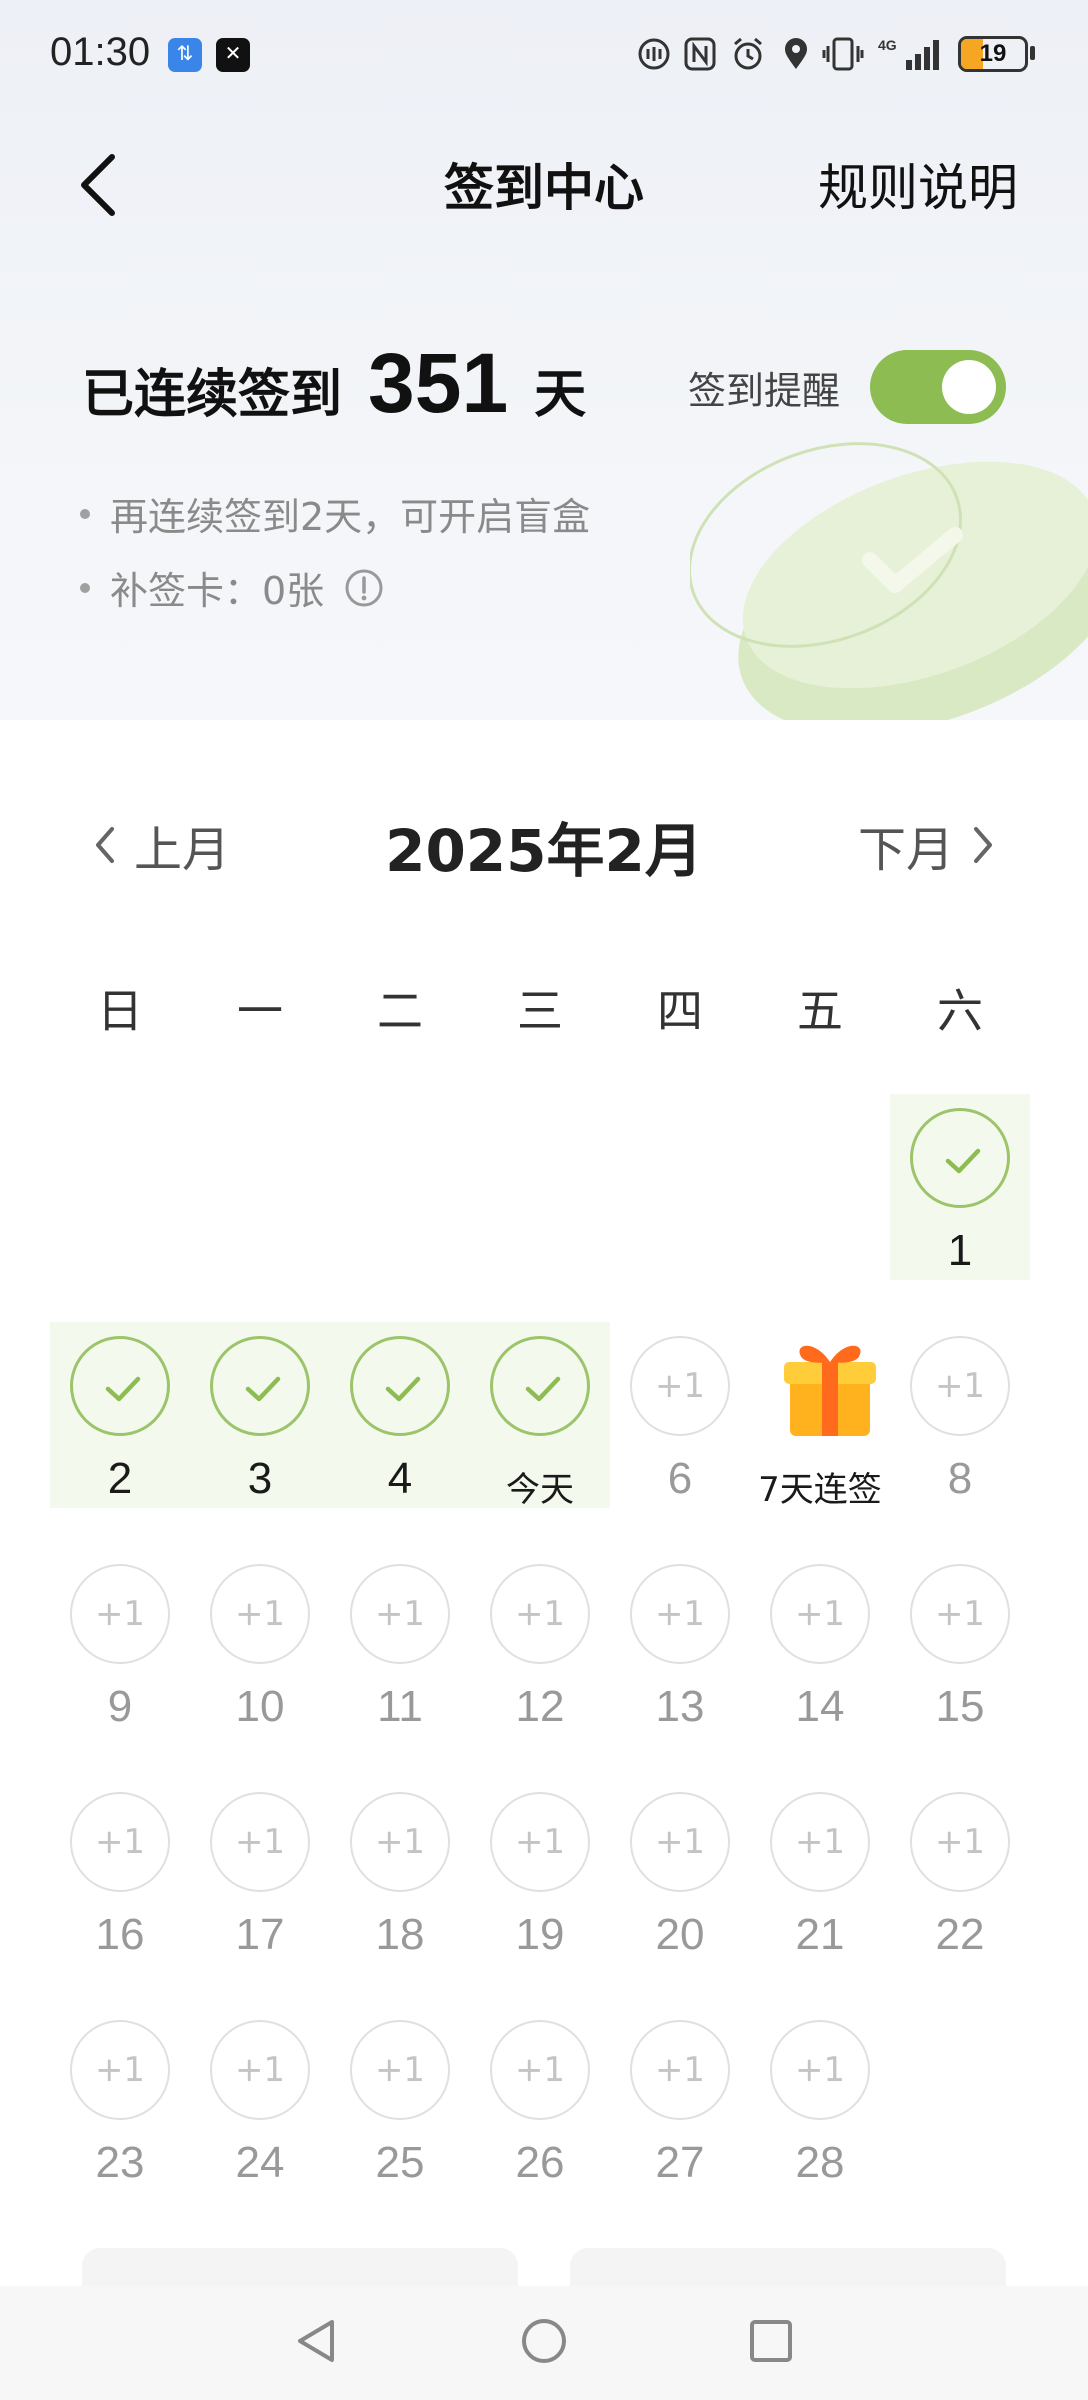  What do you see at coordinates (260, 1934) in the screenshot?
I see `day-number: 17` at bounding box center [260, 1934].